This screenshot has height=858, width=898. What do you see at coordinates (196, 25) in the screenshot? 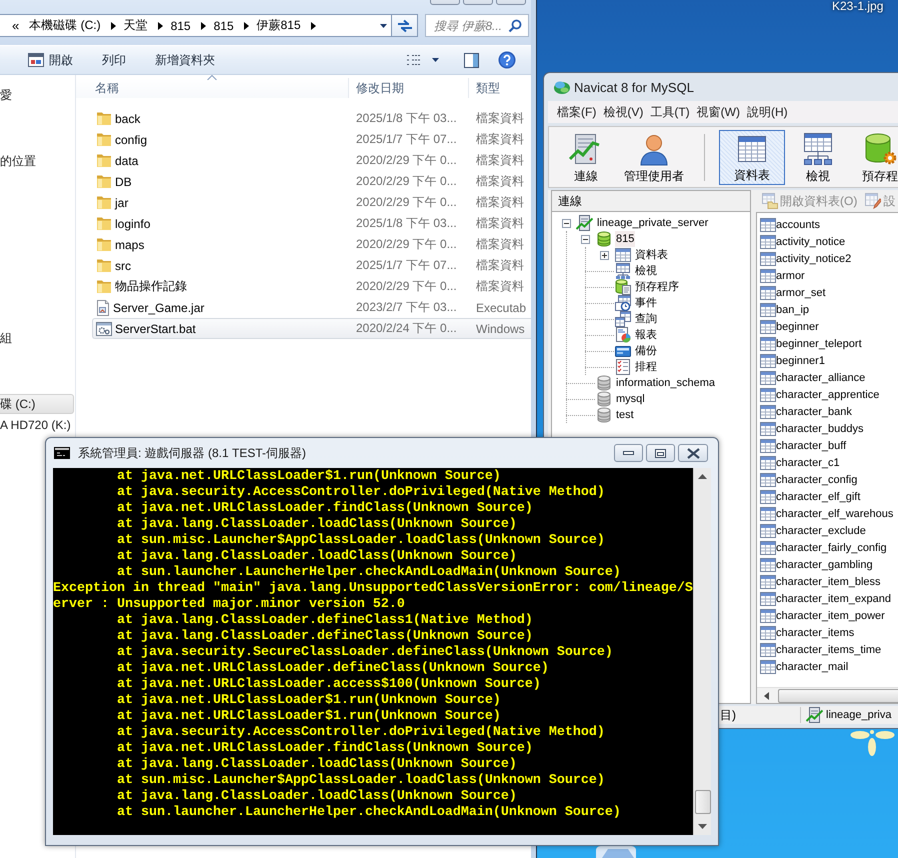
I see `address-bar: « 本機磁碟 (C:) 天堂 815 815 伊蕨815` at bounding box center [196, 25].